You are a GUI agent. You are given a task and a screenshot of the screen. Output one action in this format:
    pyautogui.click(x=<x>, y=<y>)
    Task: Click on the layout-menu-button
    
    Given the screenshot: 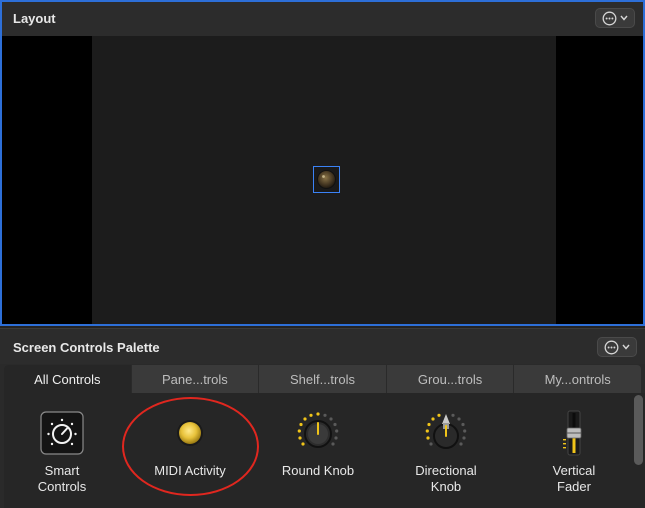 What is the action you would take?
    pyautogui.click(x=615, y=18)
    